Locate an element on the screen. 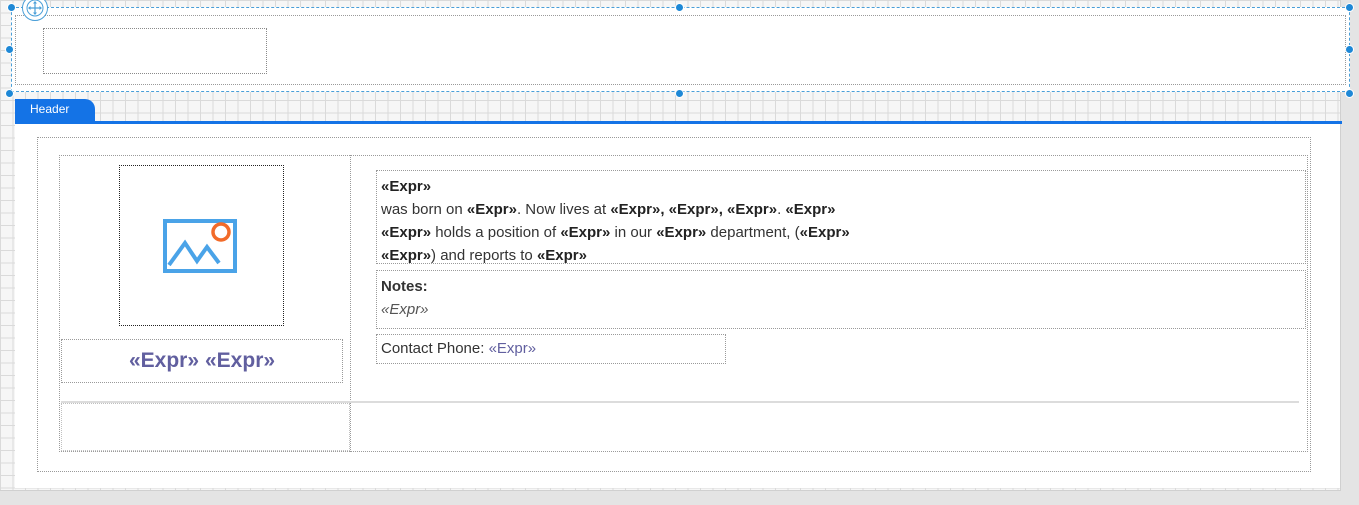  resize-handle-top-right is located at coordinates (1349, 7).